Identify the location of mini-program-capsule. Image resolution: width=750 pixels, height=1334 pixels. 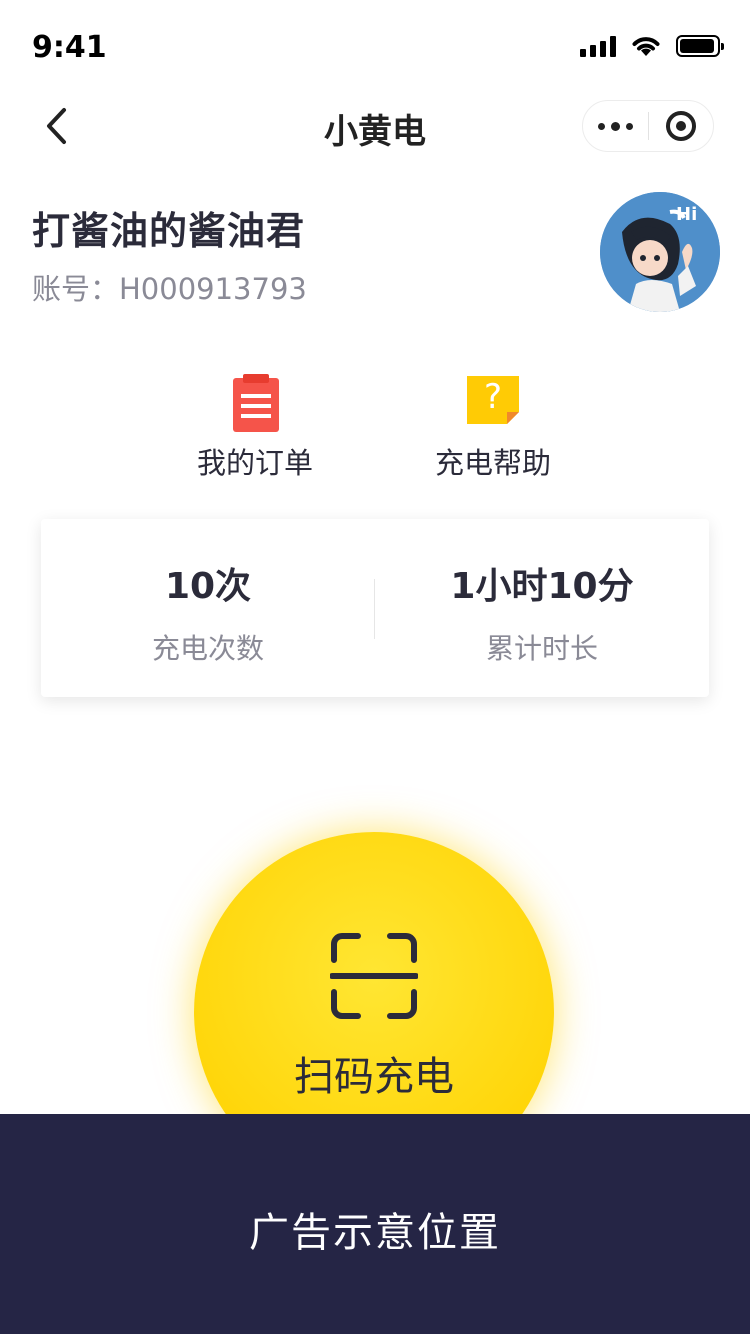
(648, 126).